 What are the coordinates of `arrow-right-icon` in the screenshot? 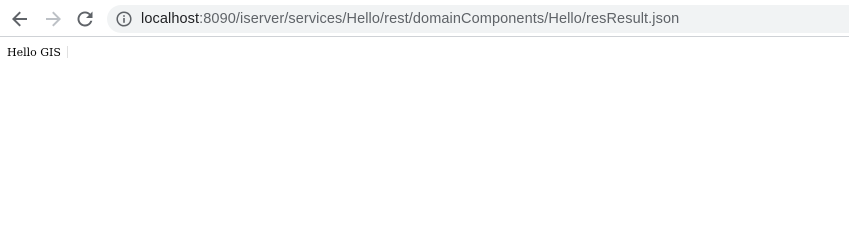 It's located at (53, 19).